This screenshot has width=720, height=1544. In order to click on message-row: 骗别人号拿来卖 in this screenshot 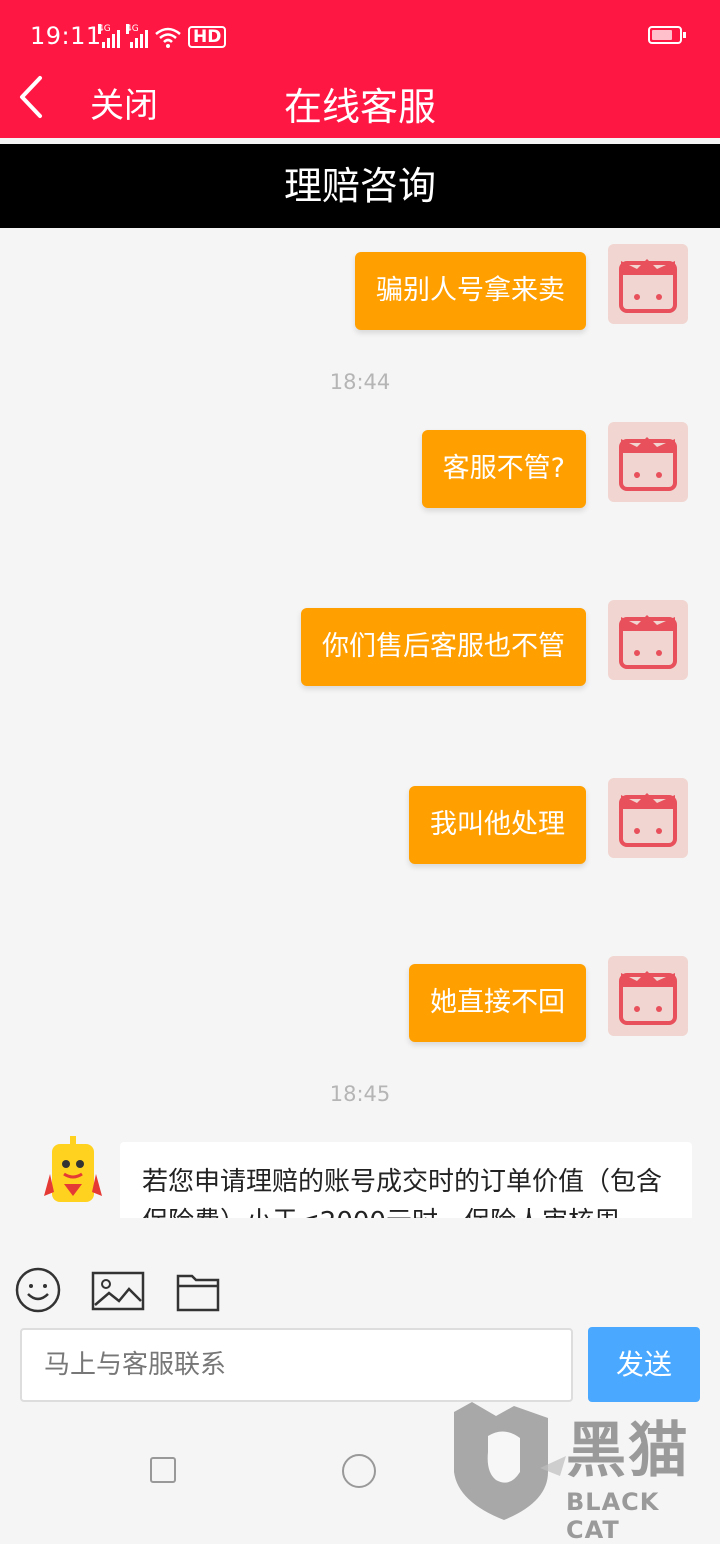, I will do `click(521, 287)`.